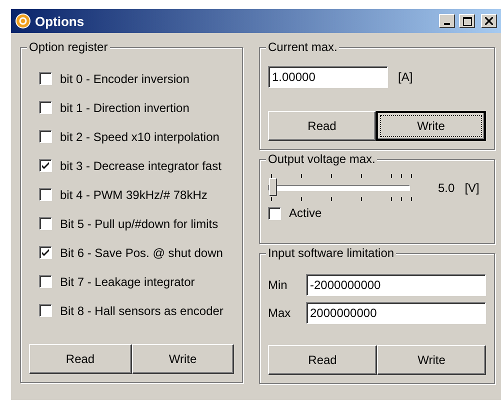  Describe the element at coordinates (322, 159) in the screenshot. I see `group-title: Output voltage max.` at that location.